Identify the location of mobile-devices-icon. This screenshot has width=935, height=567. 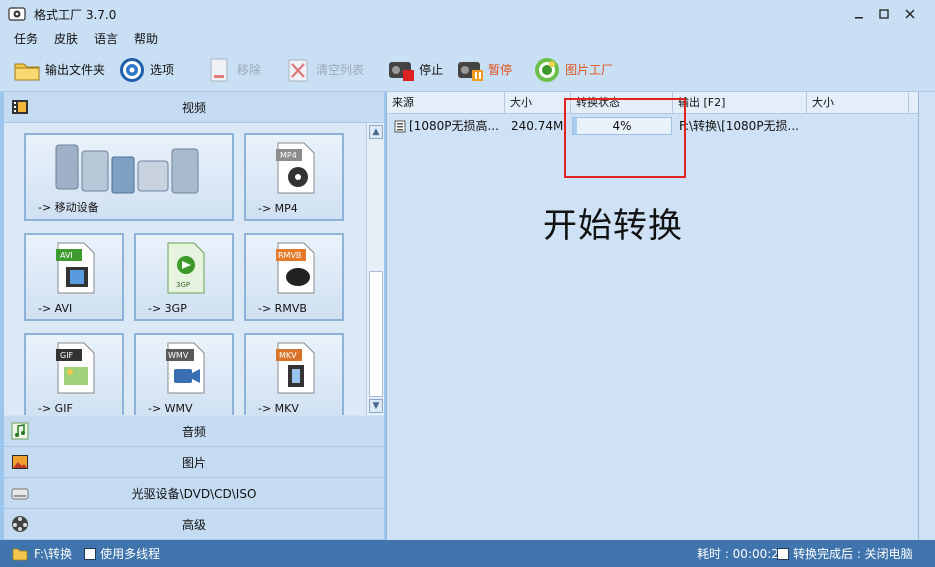
(127, 169).